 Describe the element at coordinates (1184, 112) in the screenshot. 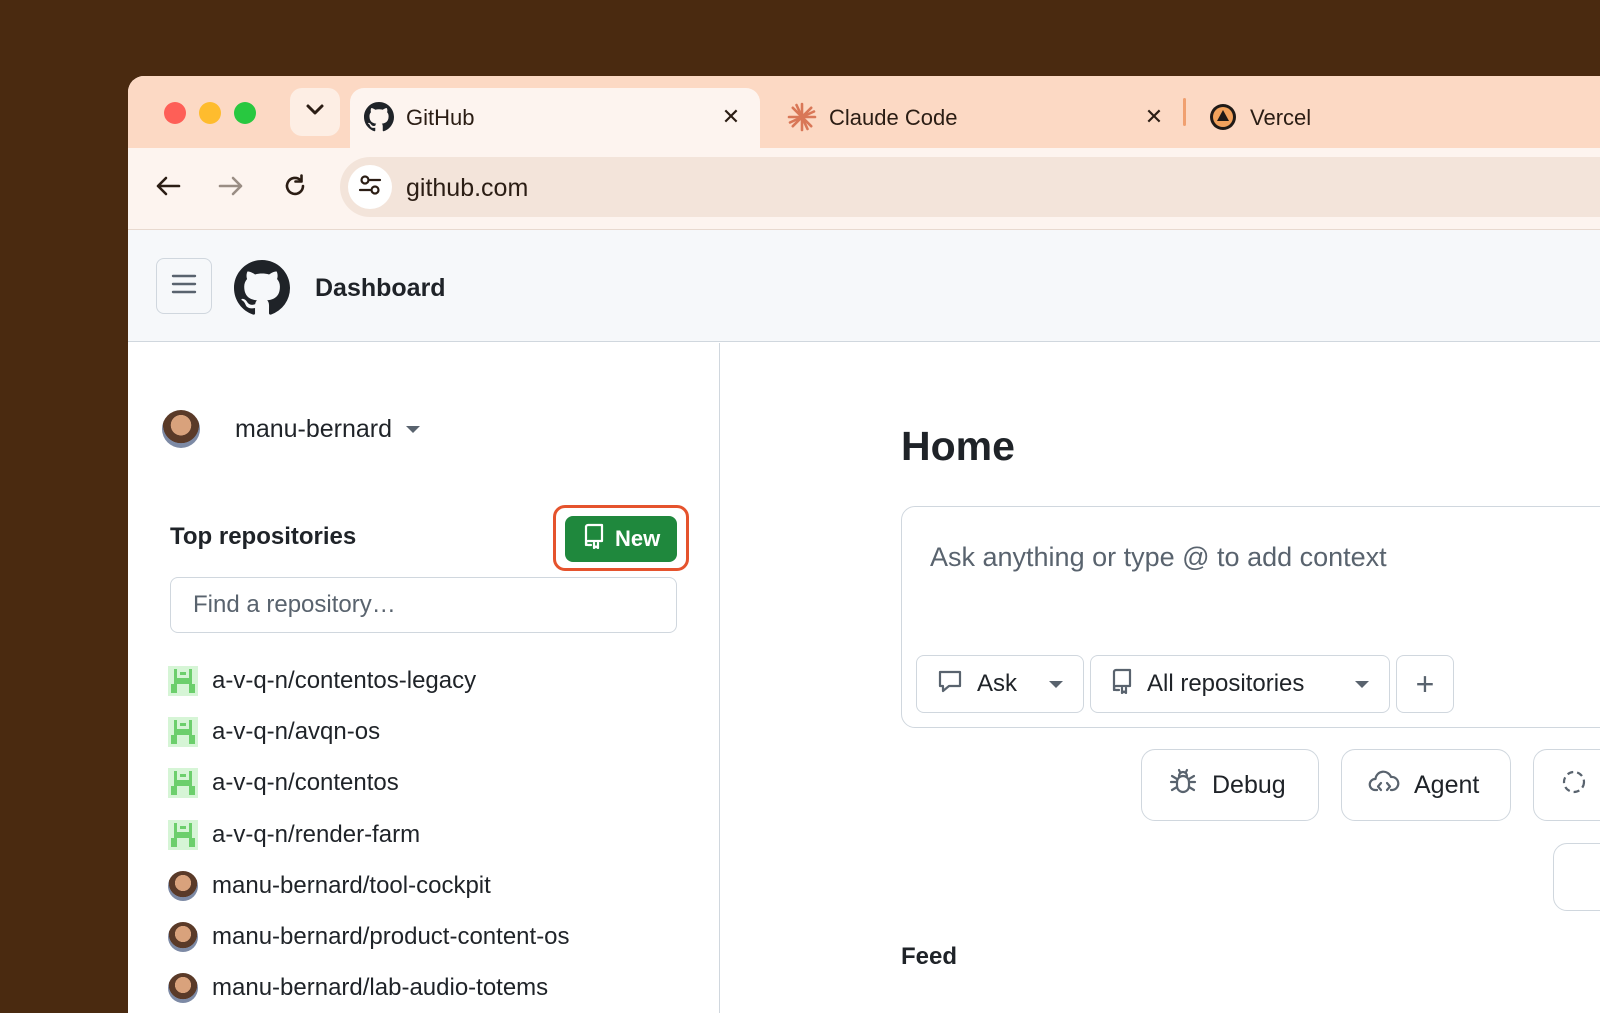

I see `tab-separator` at that location.